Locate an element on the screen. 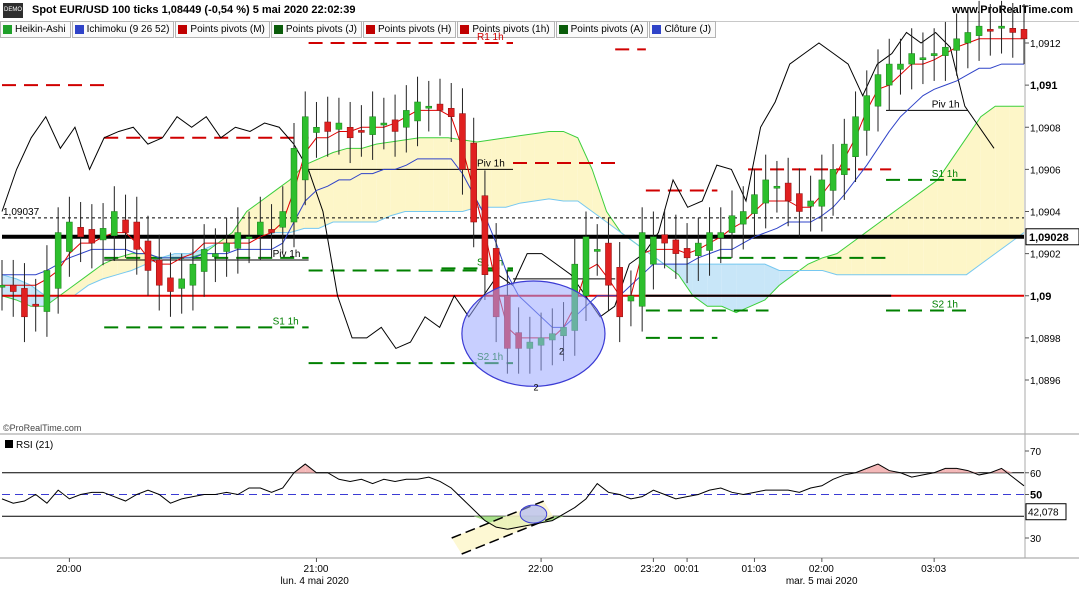 This screenshot has width=1079, height=589. price-tick-label: 1,0908 is located at coordinates (1045, 128).